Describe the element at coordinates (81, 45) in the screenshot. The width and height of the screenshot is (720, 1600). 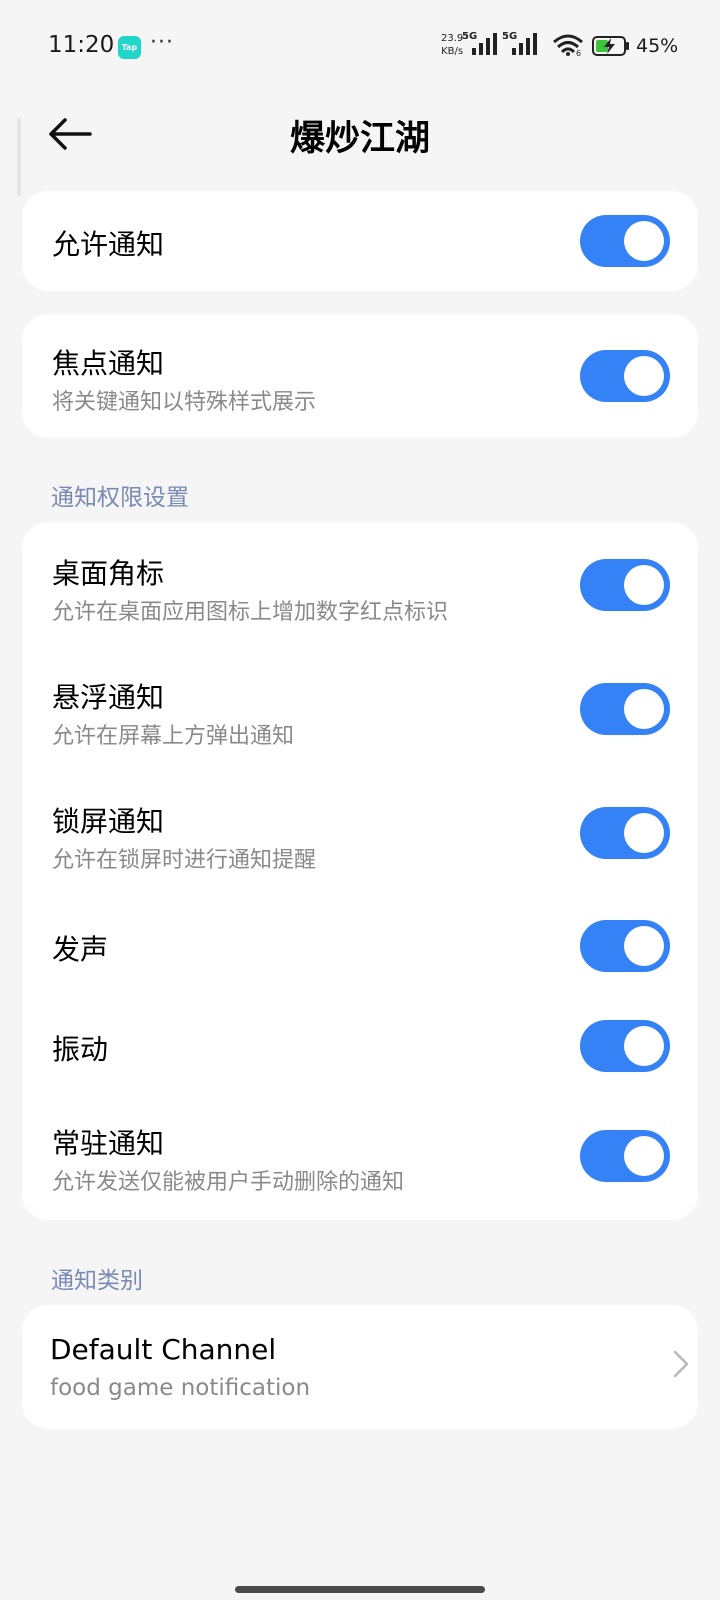
I see `status-time: 11:20` at that location.